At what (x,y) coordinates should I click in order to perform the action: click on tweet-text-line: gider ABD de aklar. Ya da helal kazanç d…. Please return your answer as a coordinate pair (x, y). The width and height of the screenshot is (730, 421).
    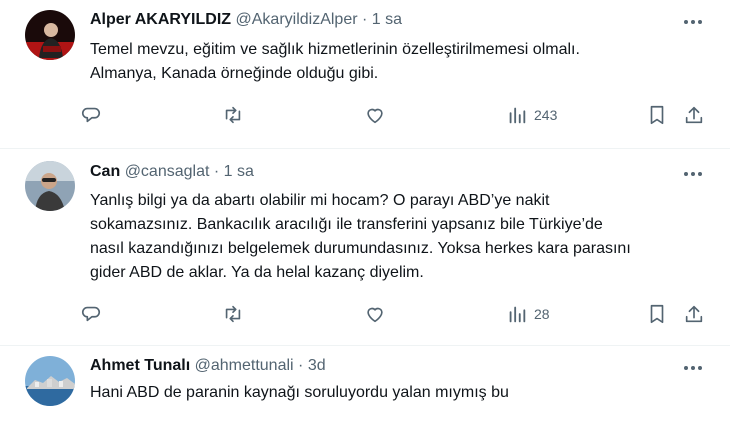
    Looking at the image, I should click on (257, 272).